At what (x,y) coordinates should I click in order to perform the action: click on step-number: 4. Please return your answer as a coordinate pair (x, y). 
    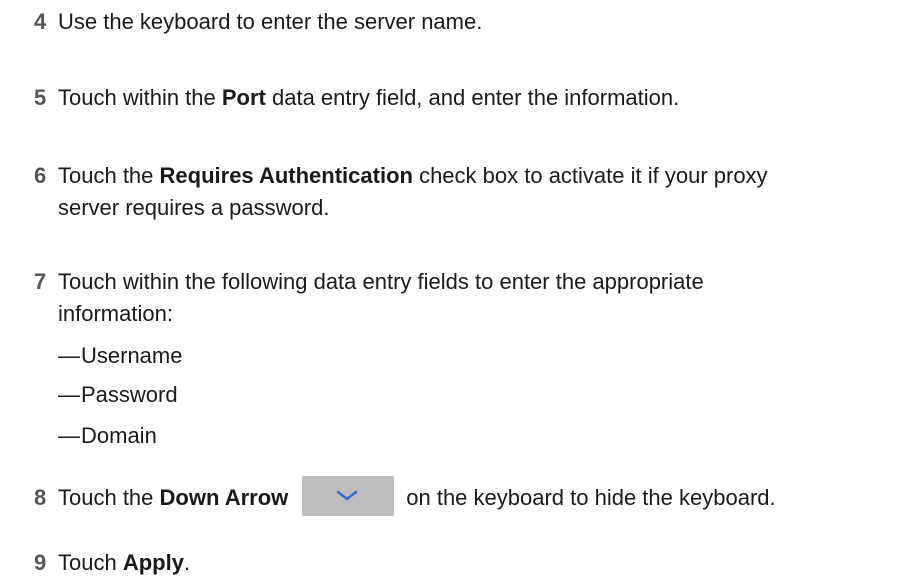
    Looking at the image, I should click on (40, 21).